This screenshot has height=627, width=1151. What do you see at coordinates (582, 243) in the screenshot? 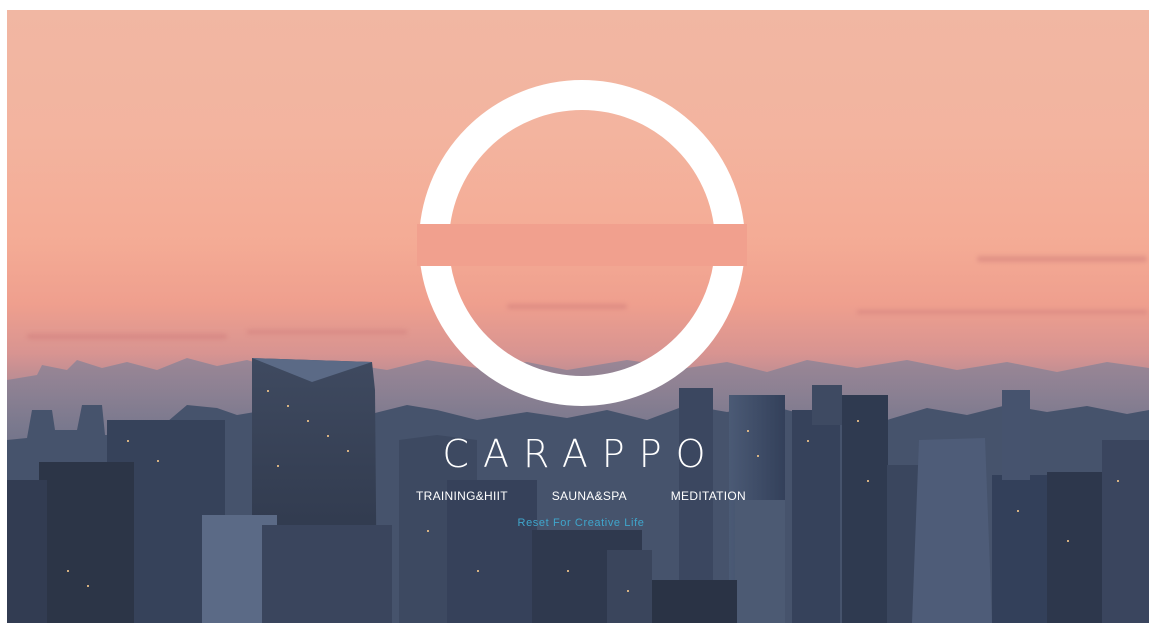
I see `open-ring-logo-icon` at bounding box center [582, 243].